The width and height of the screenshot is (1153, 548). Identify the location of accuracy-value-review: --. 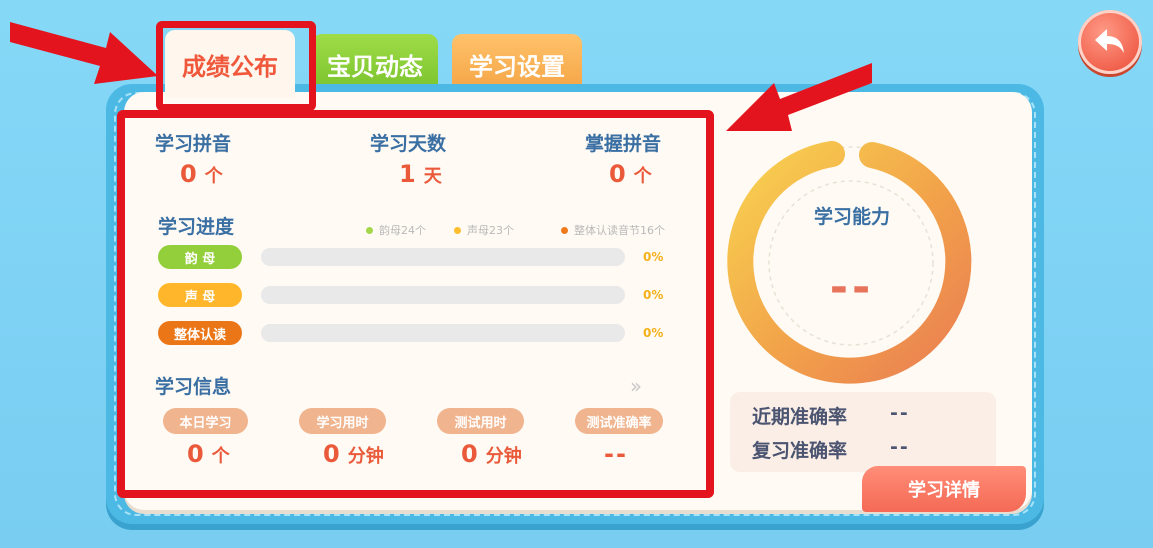
(900, 447).